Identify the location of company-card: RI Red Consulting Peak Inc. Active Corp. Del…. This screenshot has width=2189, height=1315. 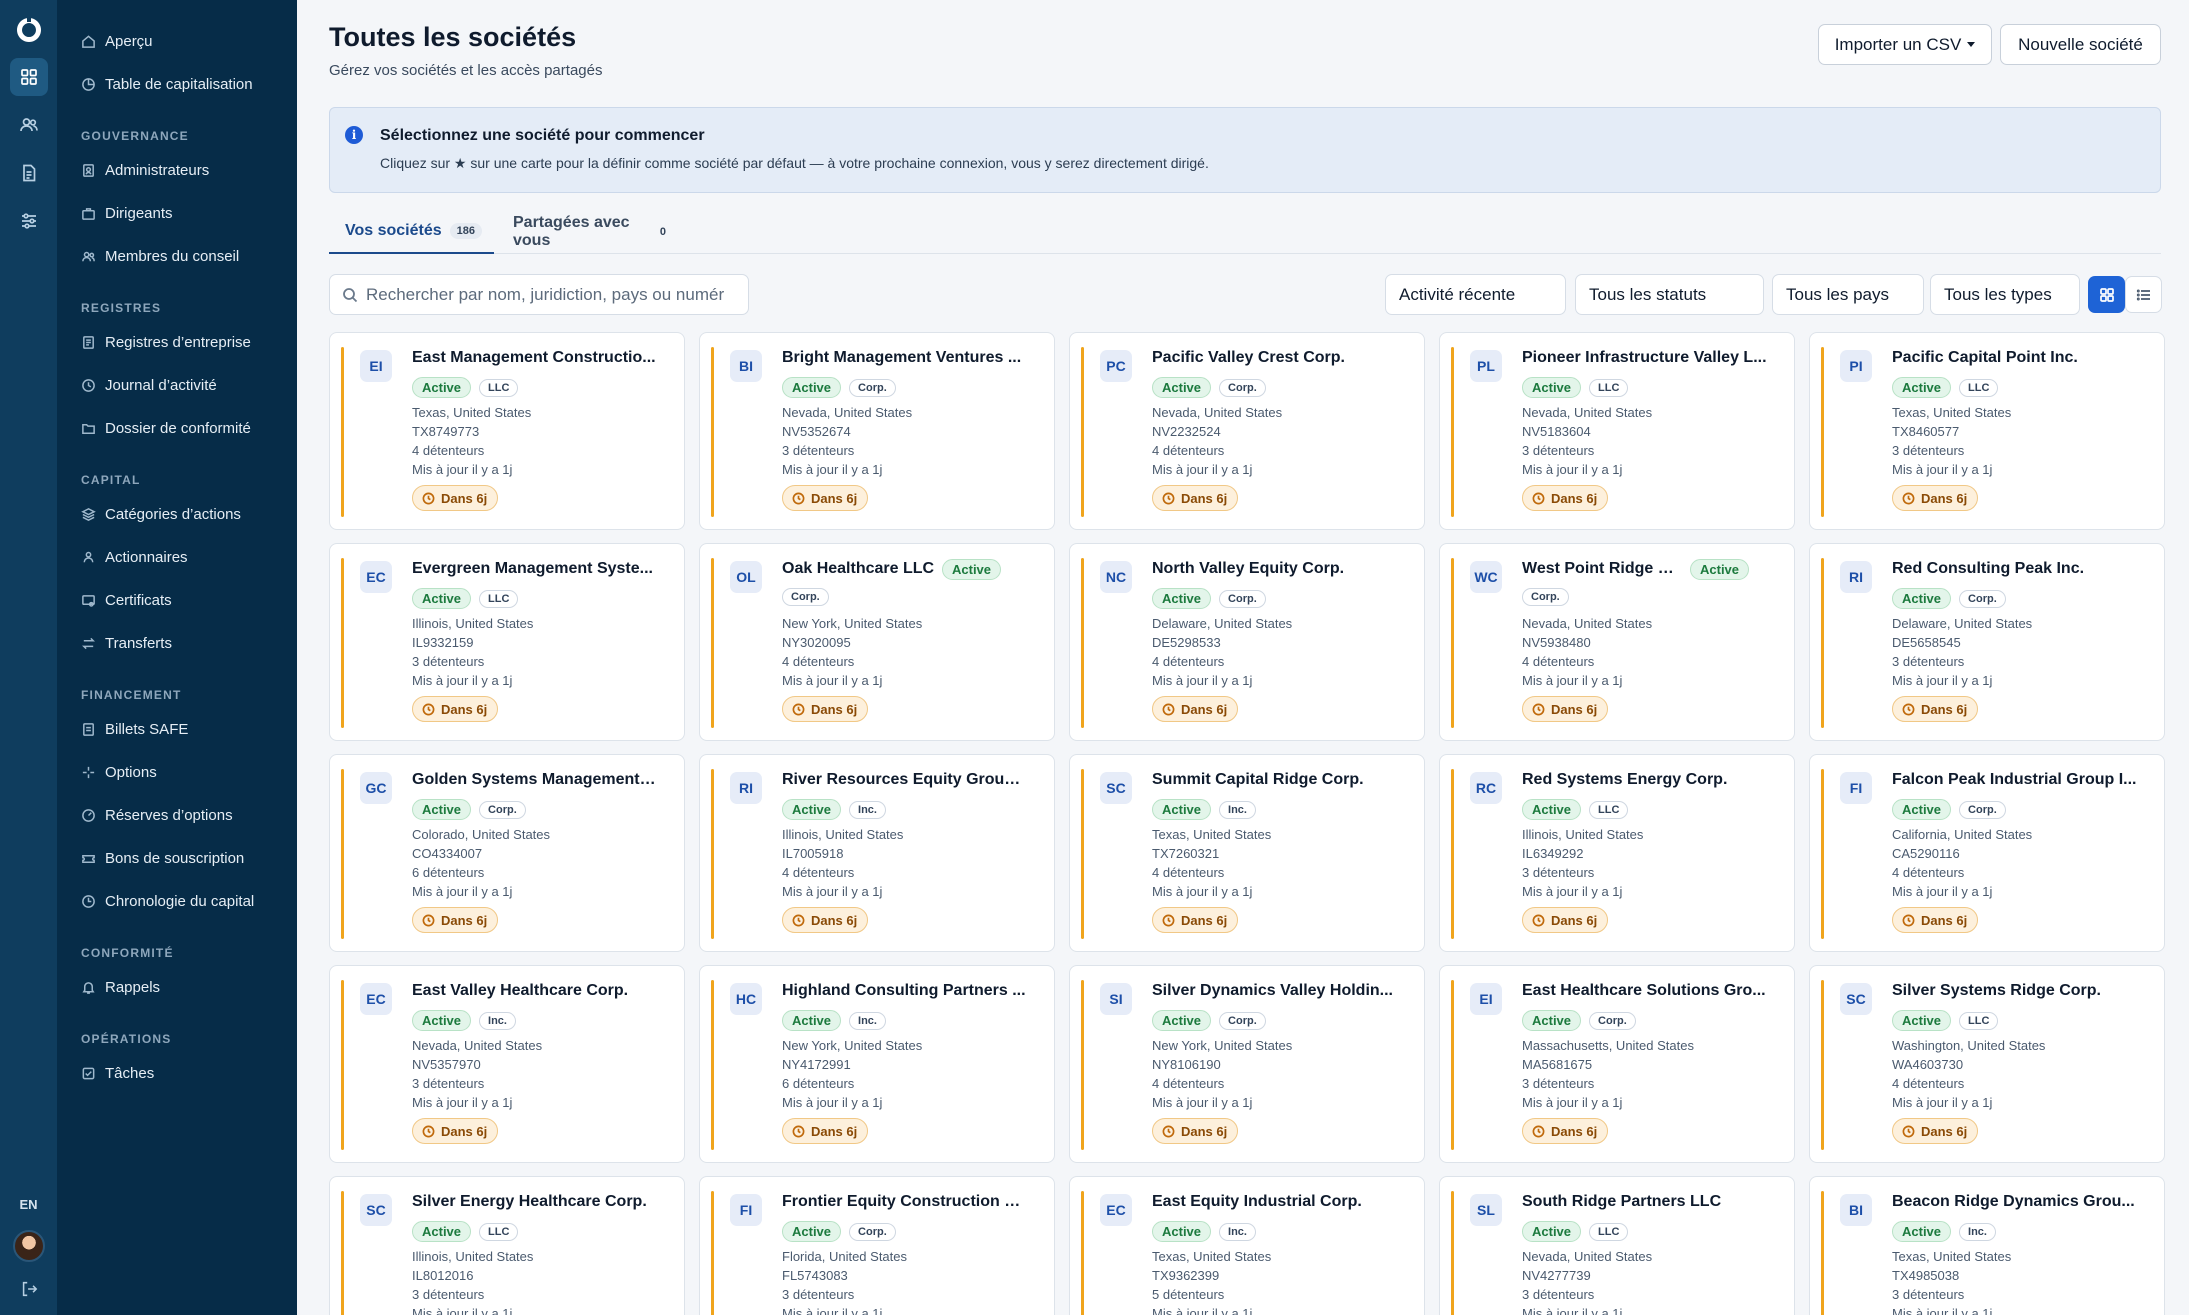
(1987, 642).